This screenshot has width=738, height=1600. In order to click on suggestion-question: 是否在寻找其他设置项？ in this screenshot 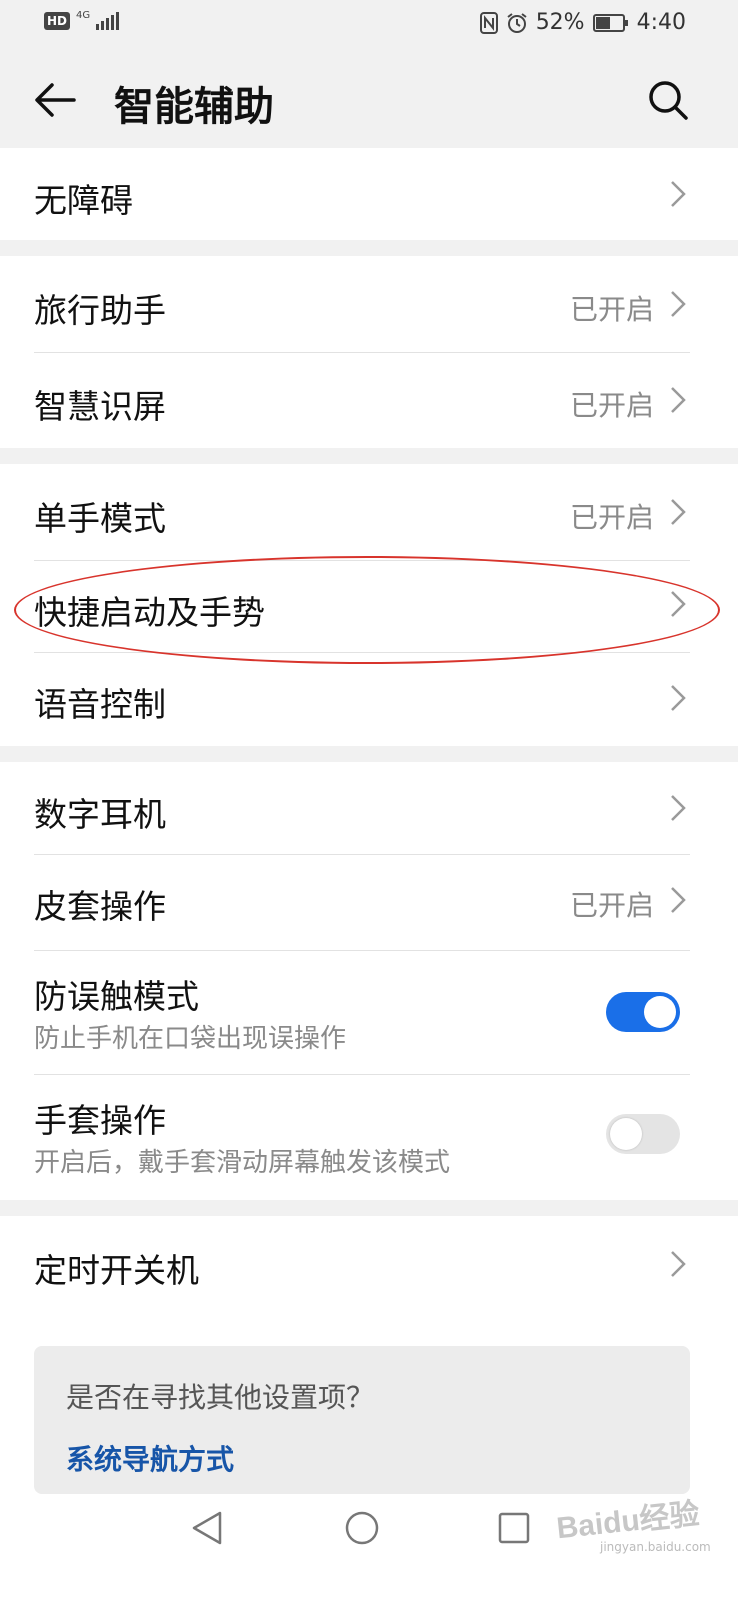, I will do `click(220, 1397)`.